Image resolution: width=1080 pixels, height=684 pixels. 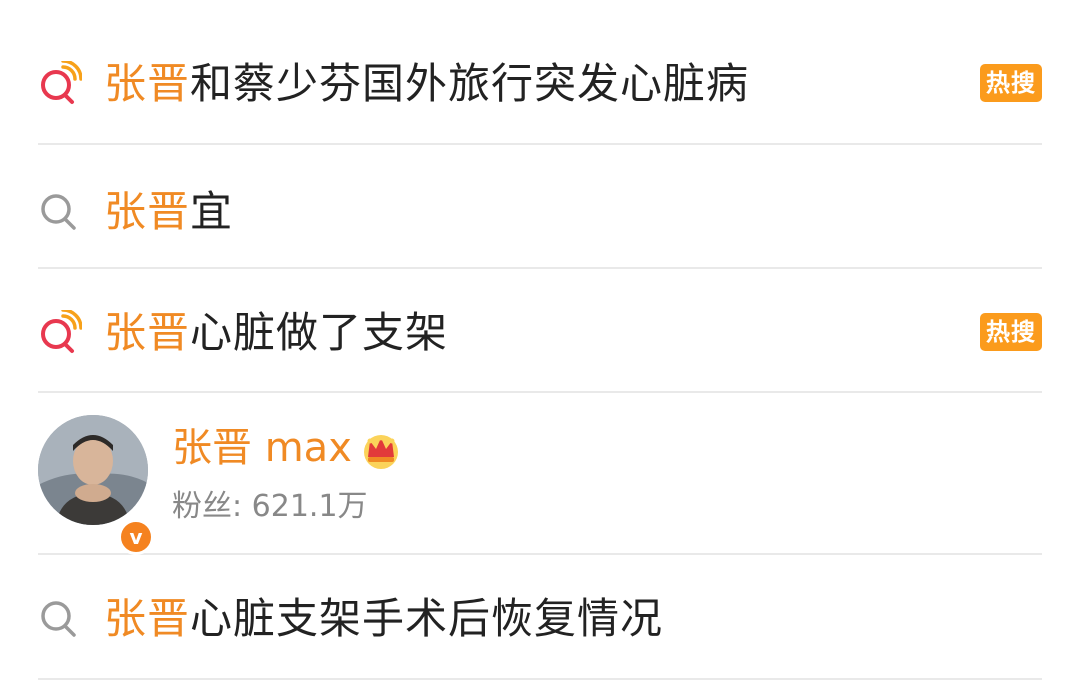 I want to click on avatar-image, so click(x=93, y=470).